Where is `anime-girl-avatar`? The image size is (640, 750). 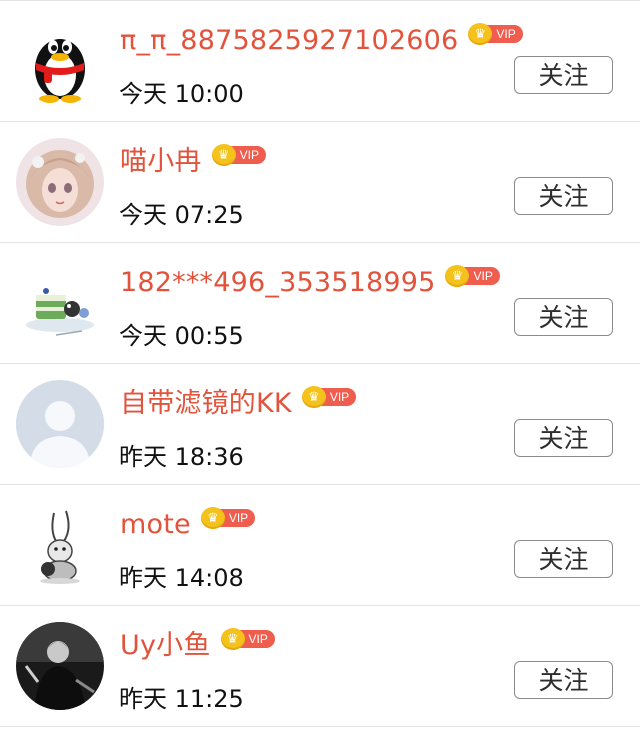
anime-girl-avatar is located at coordinates (60, 182).